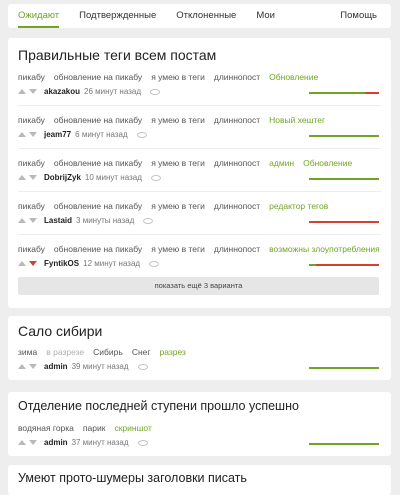 The height and width of the screenshot is (495, 400). Describe the element at coordinates (132, 478) in the screenshot. I see `post-title: Умеют прото-шумеры заголовки писать` at that location.